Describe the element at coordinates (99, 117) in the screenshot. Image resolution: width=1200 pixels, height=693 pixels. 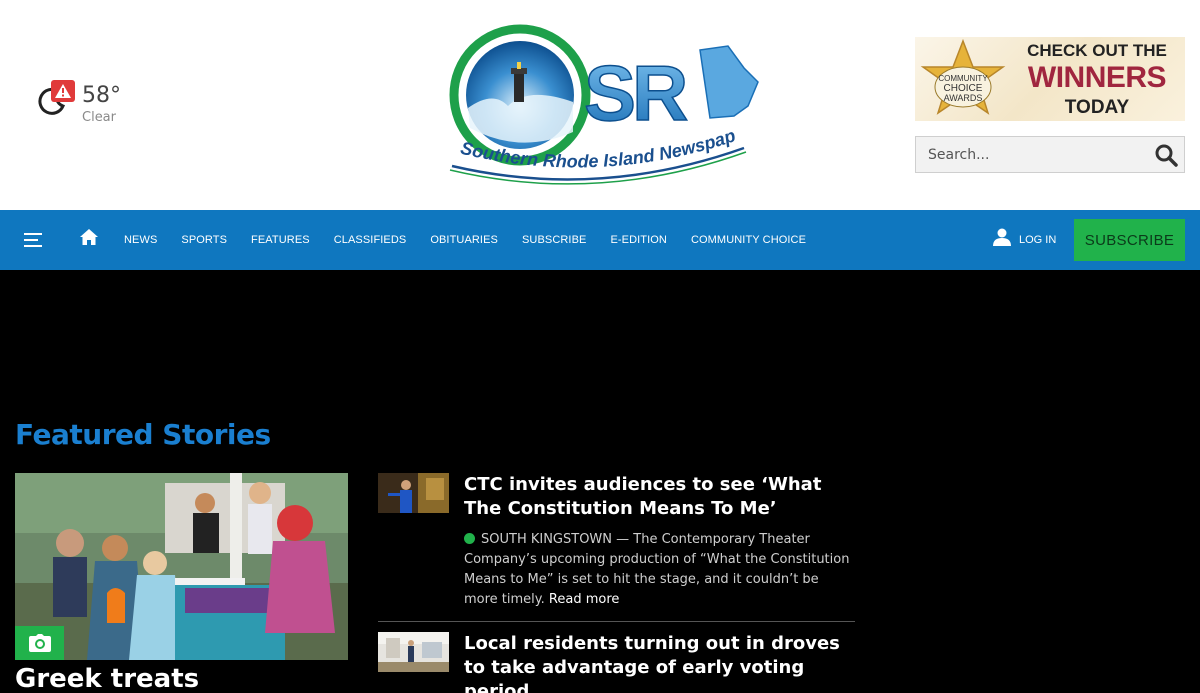
I see `weather-condition: Clear` at that location.